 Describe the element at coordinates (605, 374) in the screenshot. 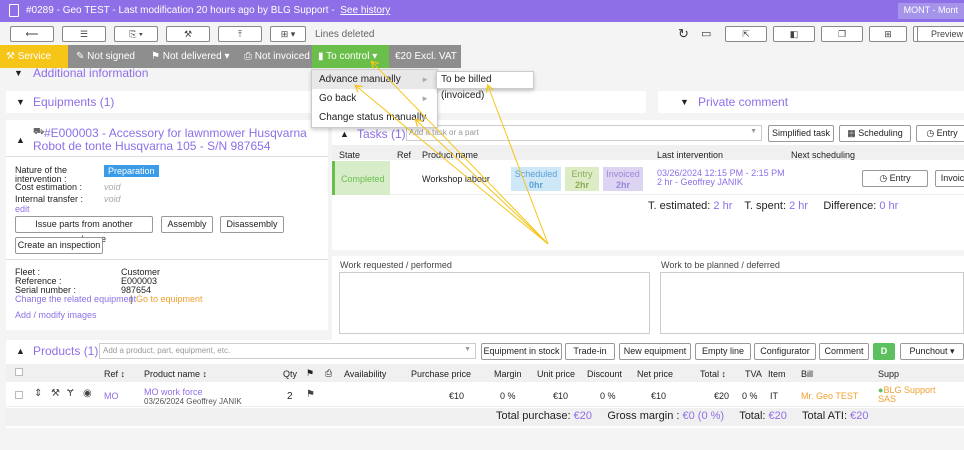

I see `col-discount: Discount` at that location.